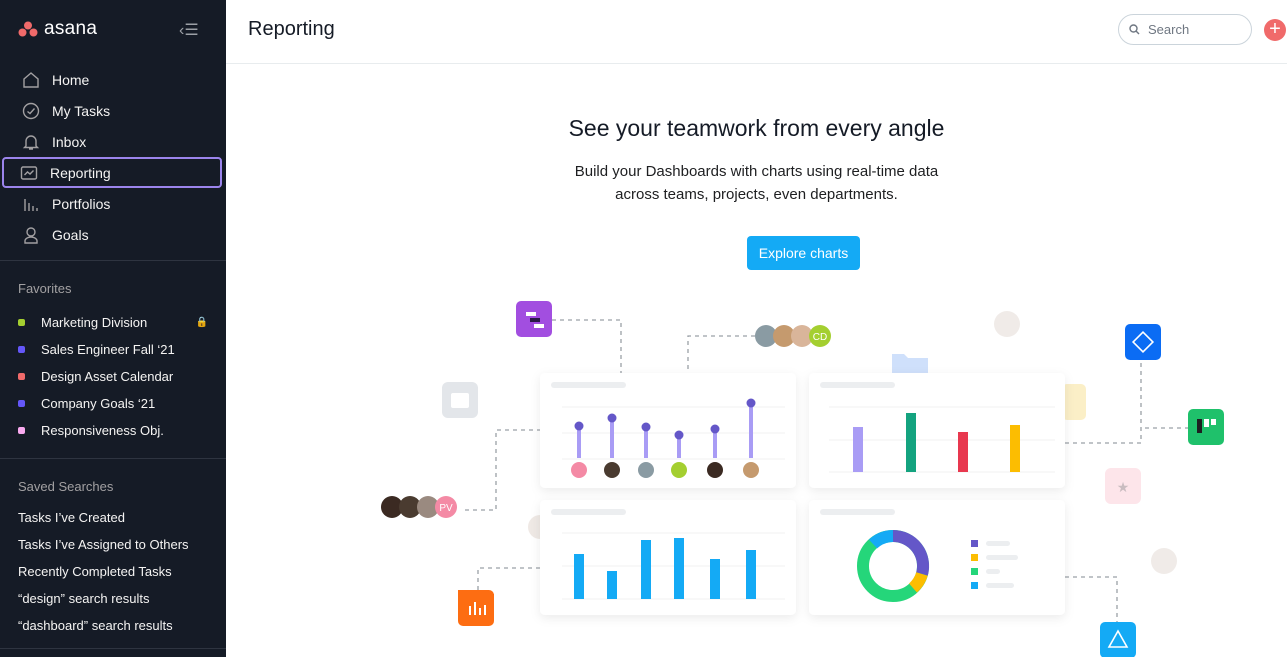 The width and height of the screenshot is (1287, 657). I want to click on avatar-initials: PV, so click(446, 508).